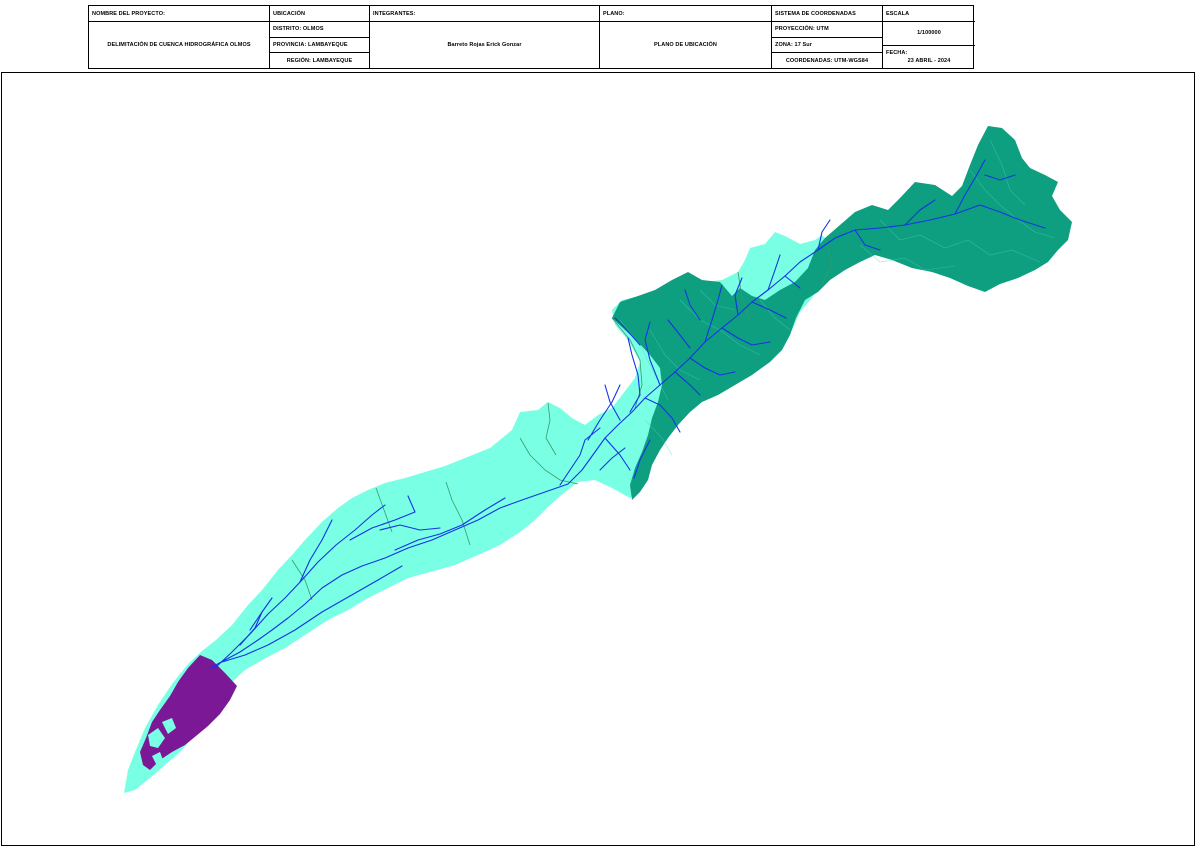  Describe the element at coordinates (827, 60) in the screenshot. I see `coordinates-text: COORDENADAS: UTM-WGS84` at that location.